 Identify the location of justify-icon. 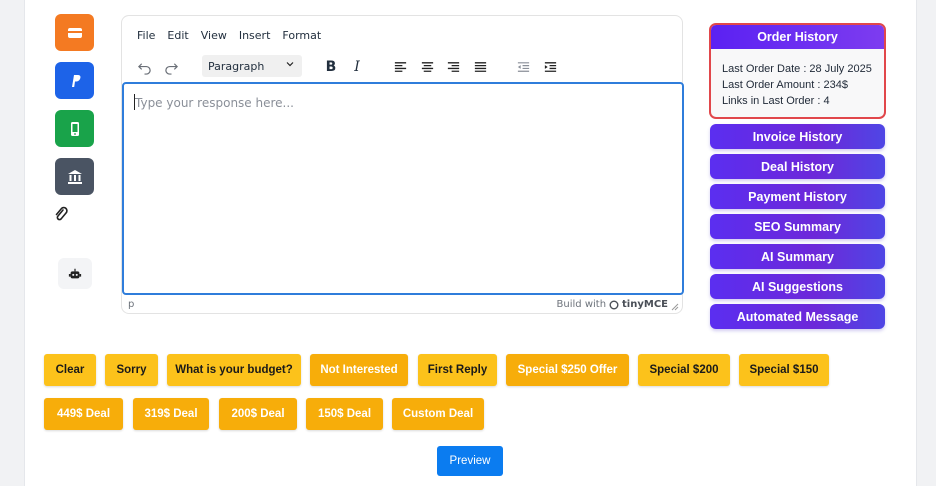
(480, 66).